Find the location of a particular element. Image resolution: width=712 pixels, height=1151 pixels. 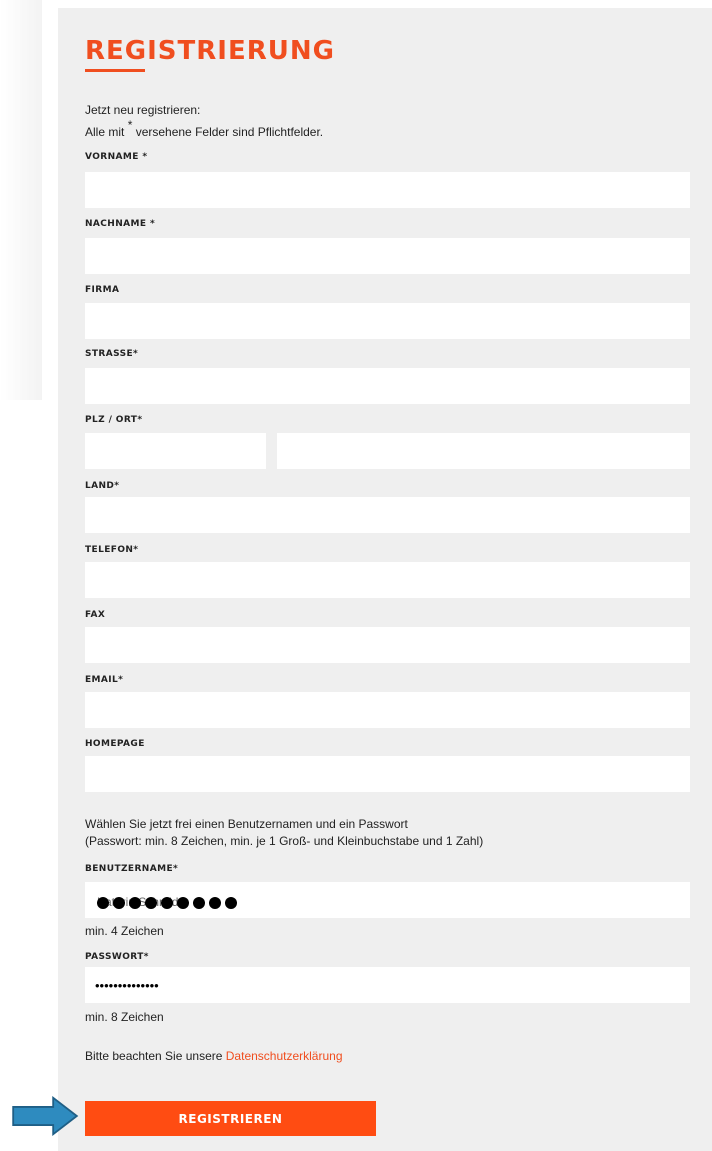

fax-label: FAX is located at coordinates (95, 615).